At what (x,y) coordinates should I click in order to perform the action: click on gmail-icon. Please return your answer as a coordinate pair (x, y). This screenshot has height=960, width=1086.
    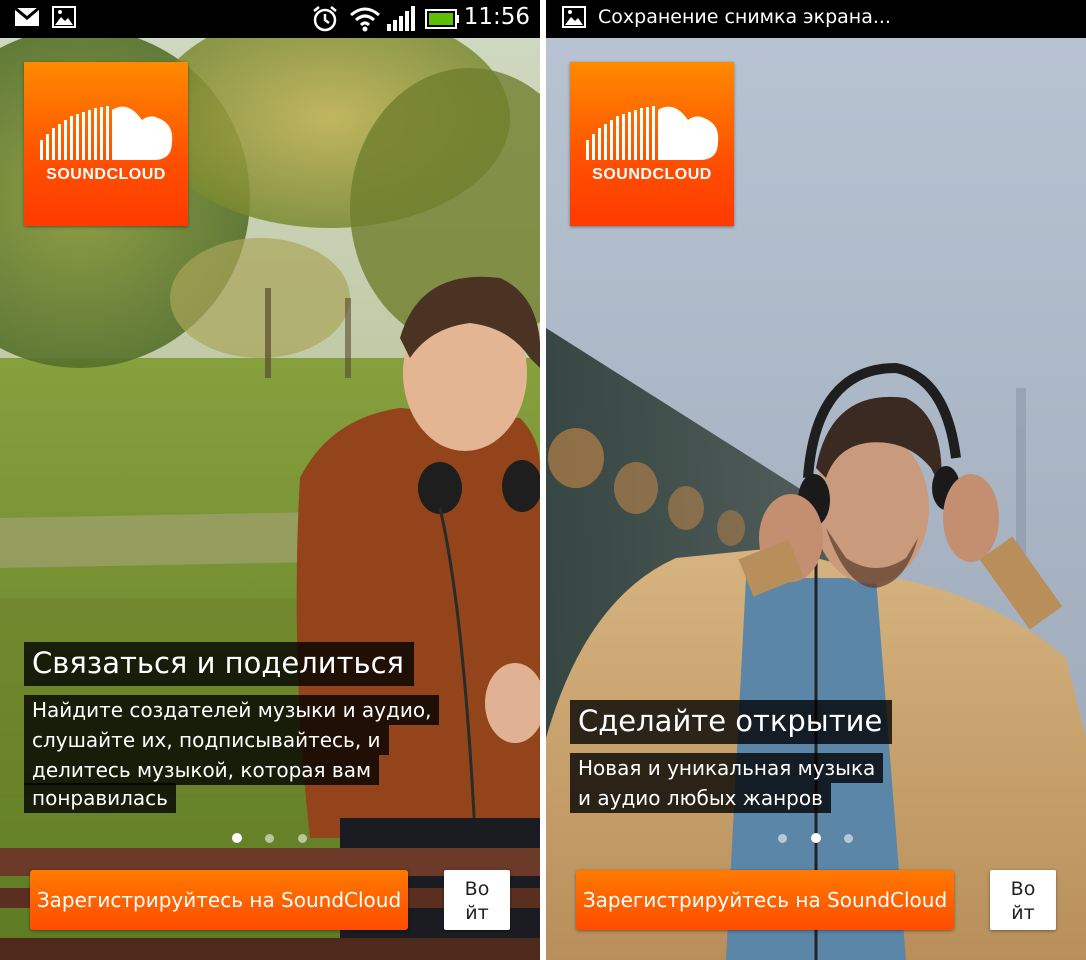
    Looking at the image, I should click on (27, 16).